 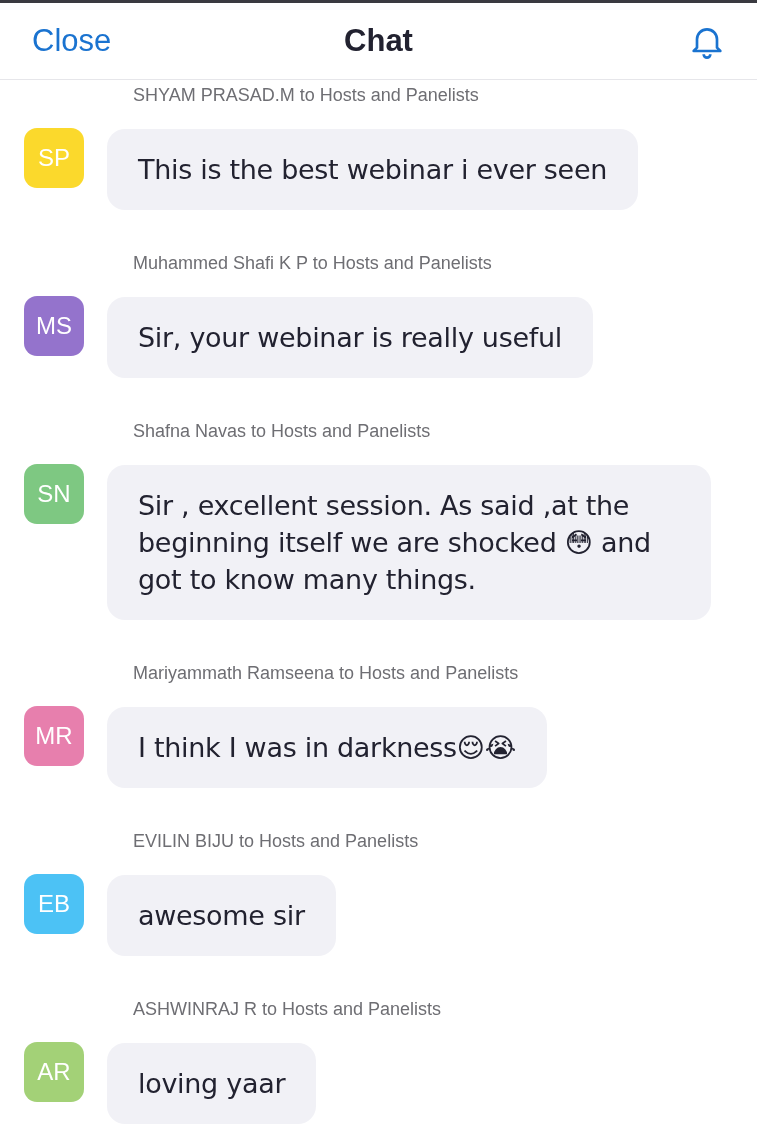 What do you see at coordinates (326, 673) in the screenshot?
I see `sender-label: Mariyammath Ramseena to Hosts and Panelists` at bounding box center [326, 673].